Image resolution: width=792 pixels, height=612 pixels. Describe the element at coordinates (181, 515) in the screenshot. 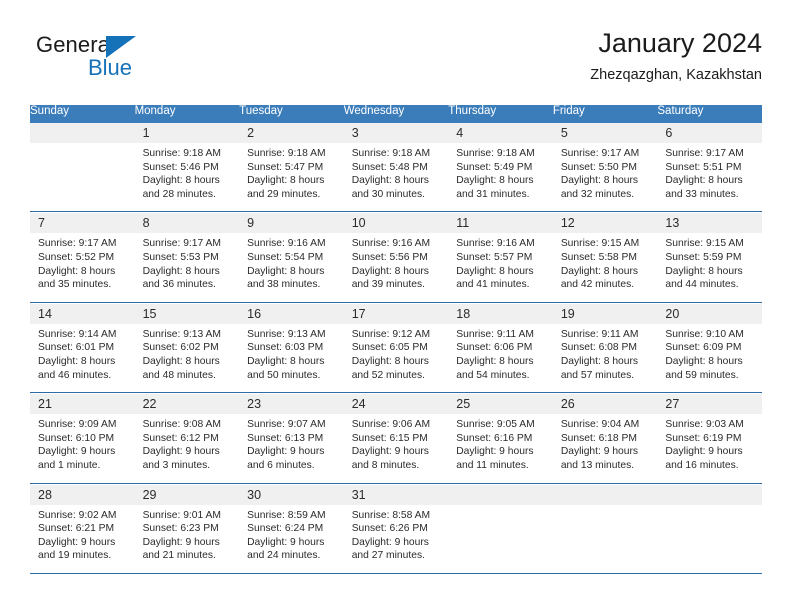

I see `day-info-line: Sunrise: 9:01 AM` at that location.